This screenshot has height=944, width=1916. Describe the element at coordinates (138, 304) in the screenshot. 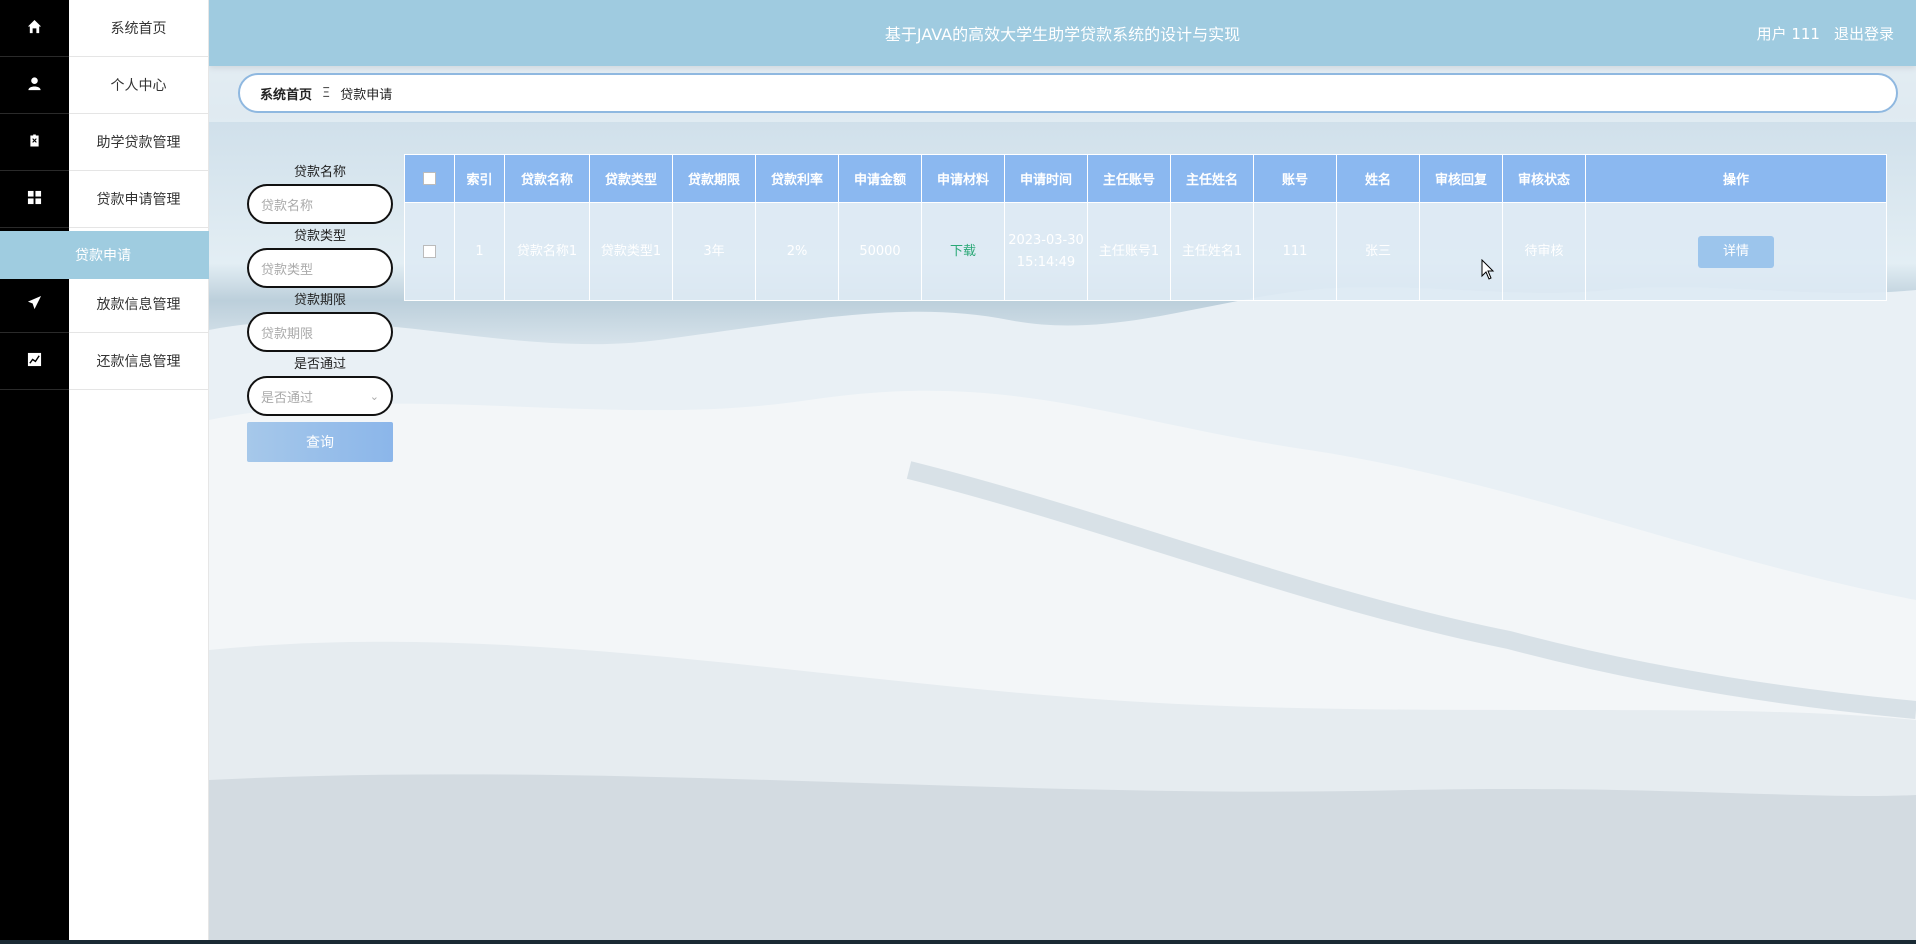

I see `sidebar-item-disbursement: 放款信息管理` at that location.